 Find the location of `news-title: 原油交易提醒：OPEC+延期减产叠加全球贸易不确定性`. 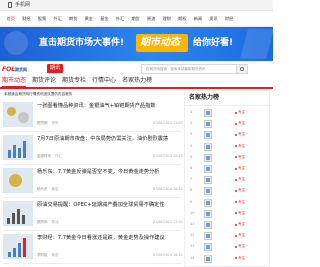

news-title: 原油交易提醒：OPEC+延期减产叠加全球贸易不确定性 is located at coordinates (109, 205).